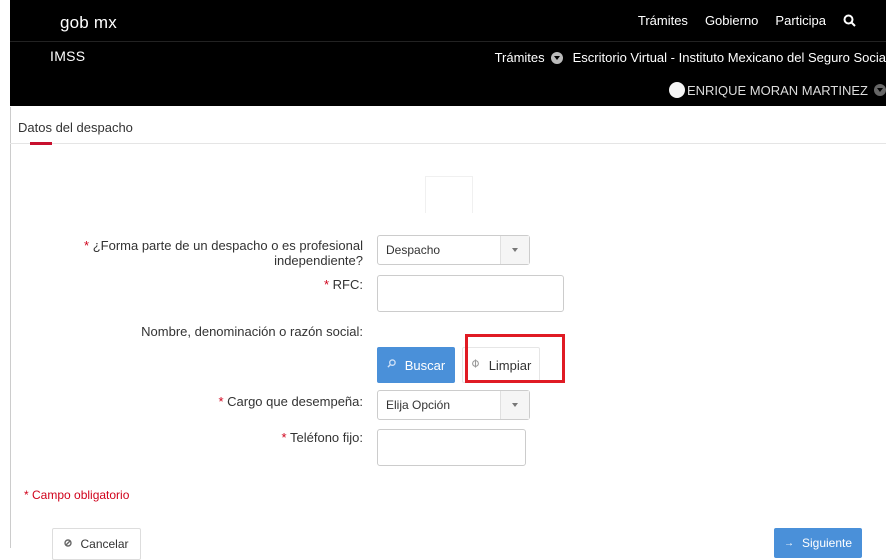 The height and width of the screenshot is (560, 886). I want to click on divider, so click(448, 143).